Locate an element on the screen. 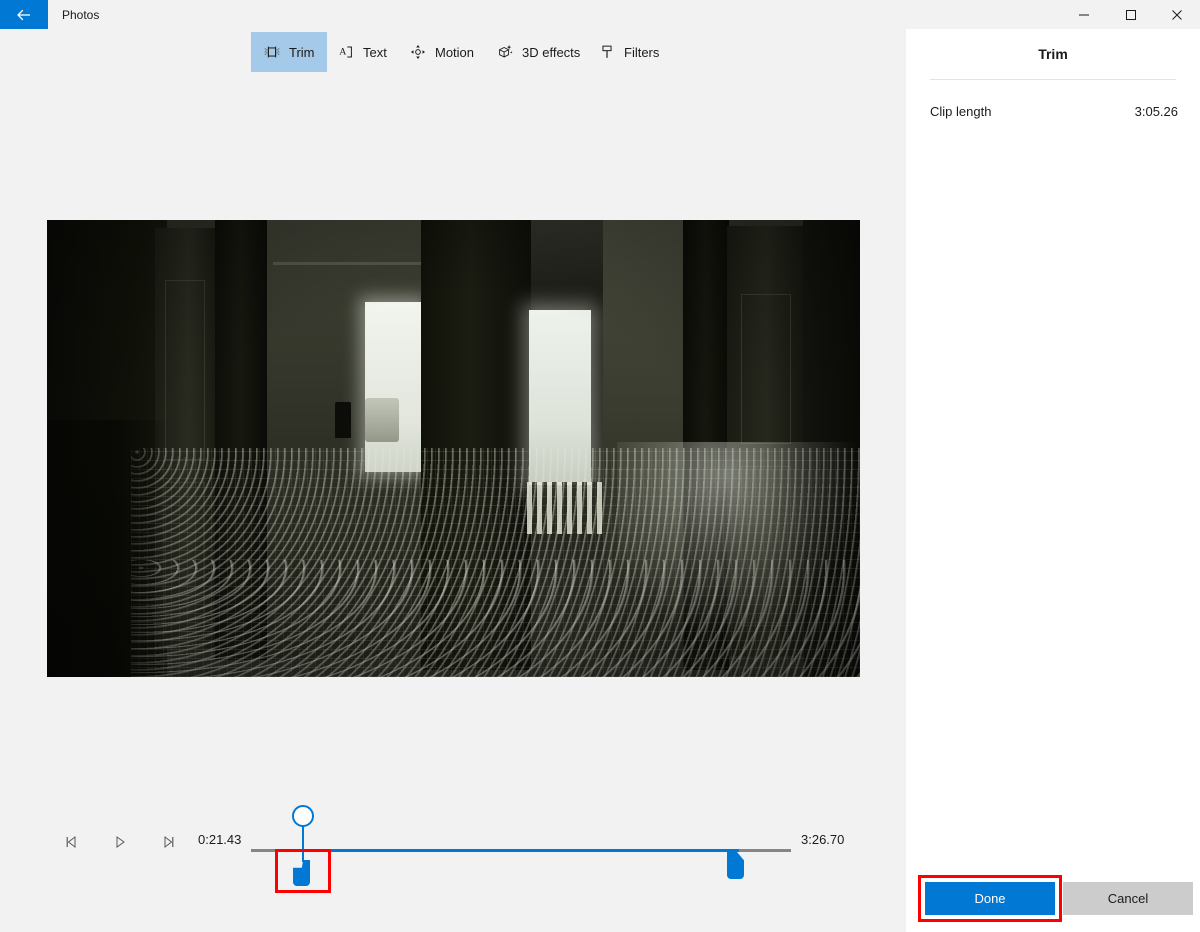 Image resolution: width=1200 pixels, height=932 pixels. trim-start-knob is located at coordinates (303, 816).